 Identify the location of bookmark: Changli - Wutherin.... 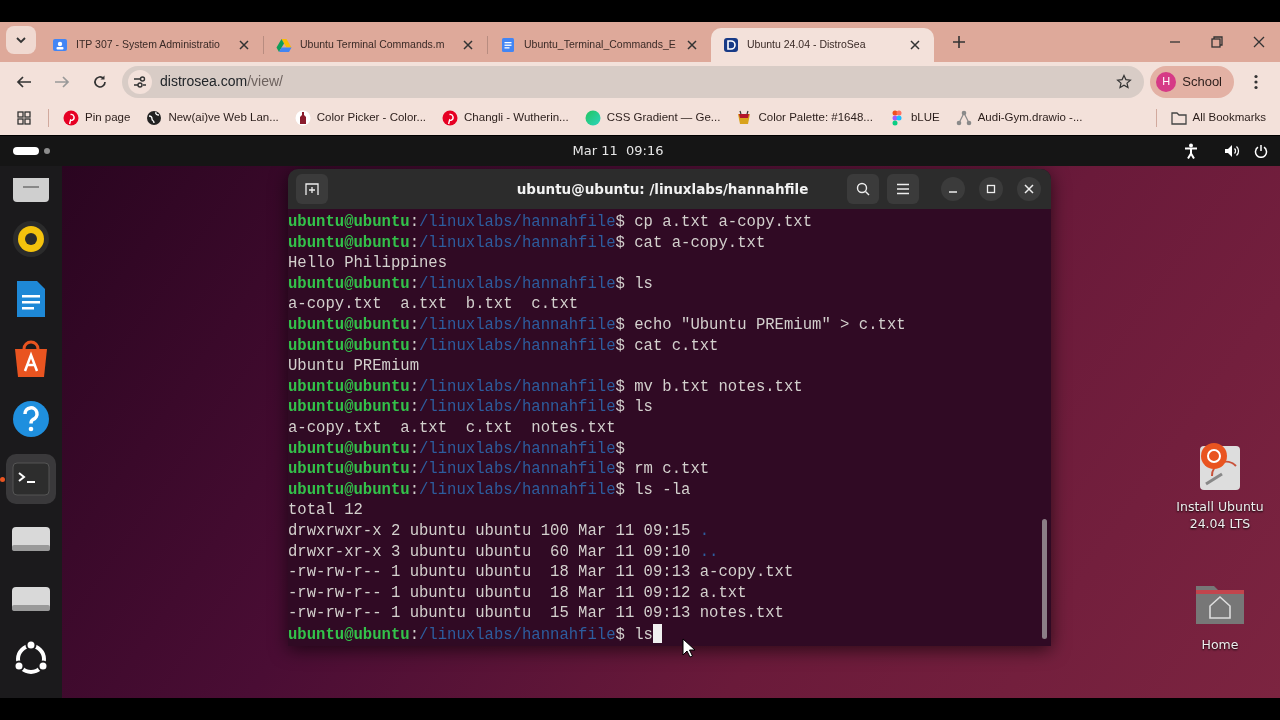
(505, 118).